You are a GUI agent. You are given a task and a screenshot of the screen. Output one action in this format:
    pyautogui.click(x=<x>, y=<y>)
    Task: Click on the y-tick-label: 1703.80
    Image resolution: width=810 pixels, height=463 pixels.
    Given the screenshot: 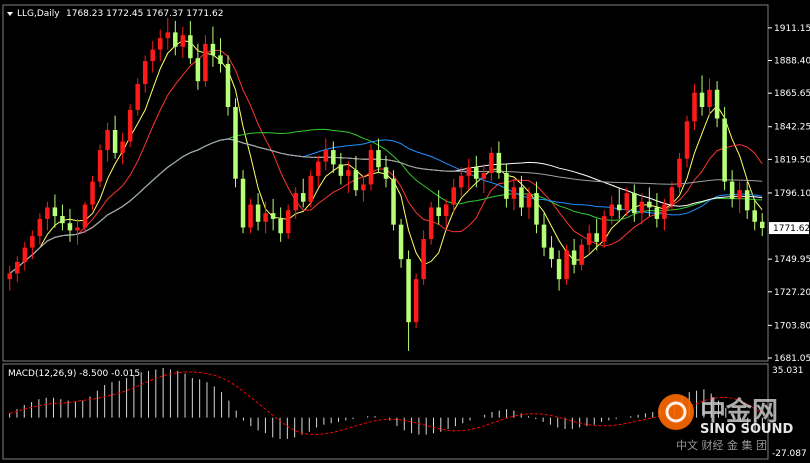 What is the action you would take?
    pyautogui.click(x=792, y=326)
    